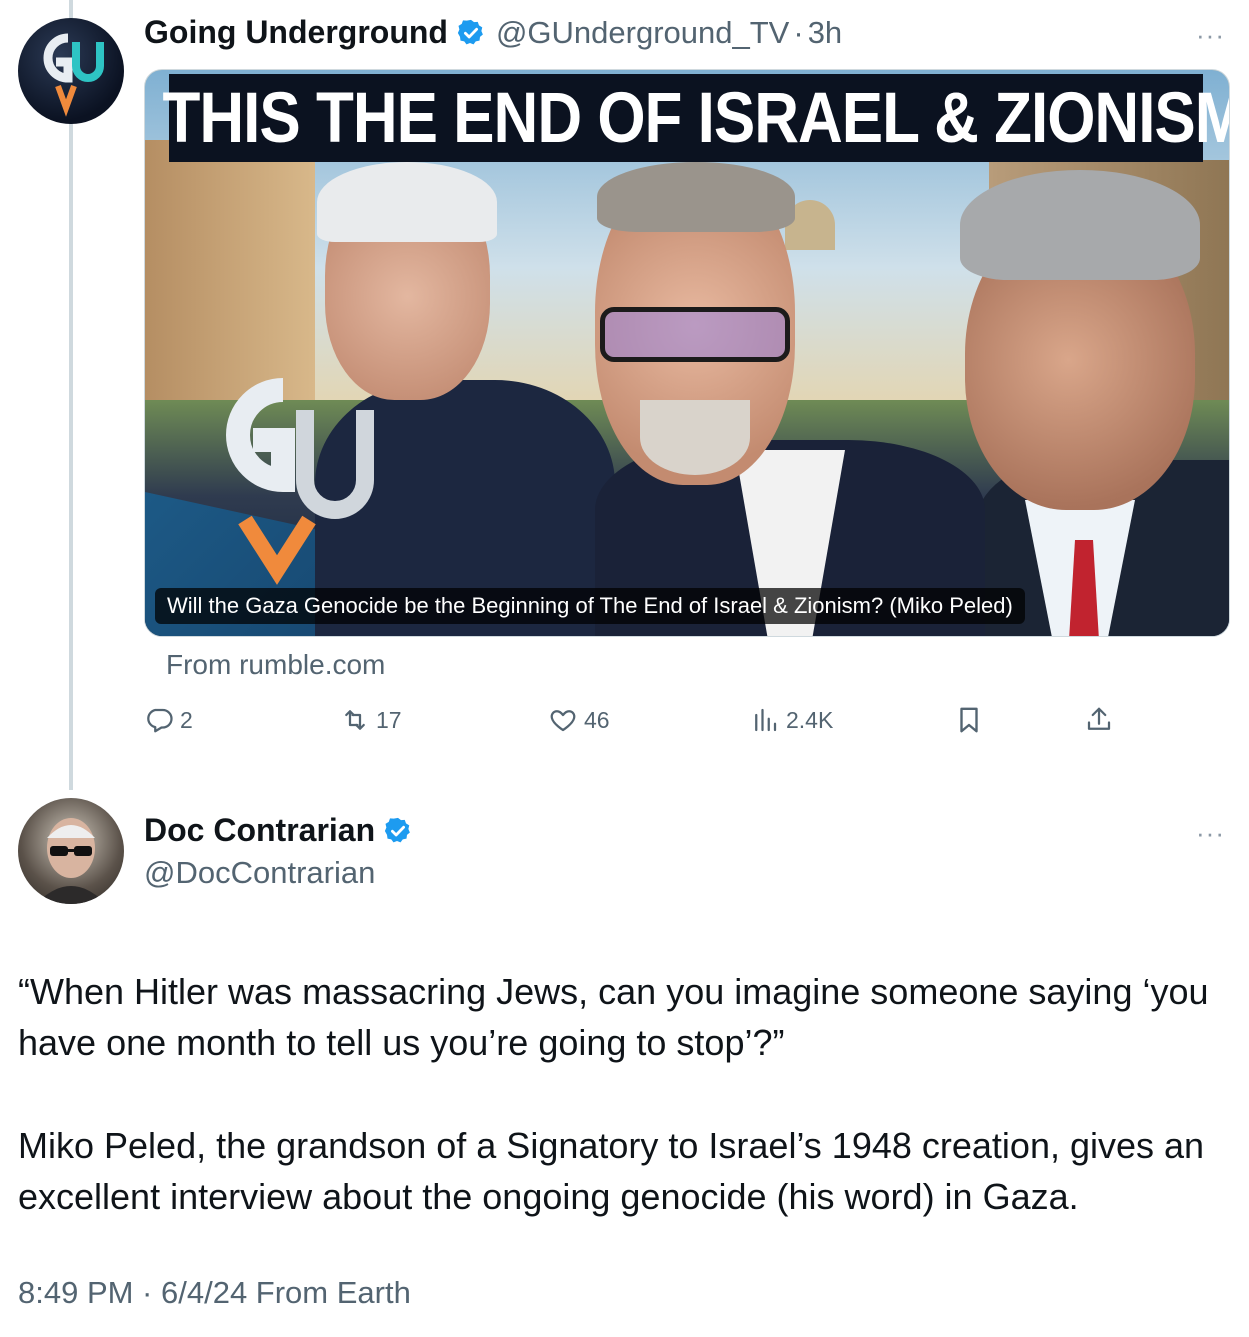 The width and height of the screenshot is (1249, 1337). I want to click on reply-icon, so click(160, 720).